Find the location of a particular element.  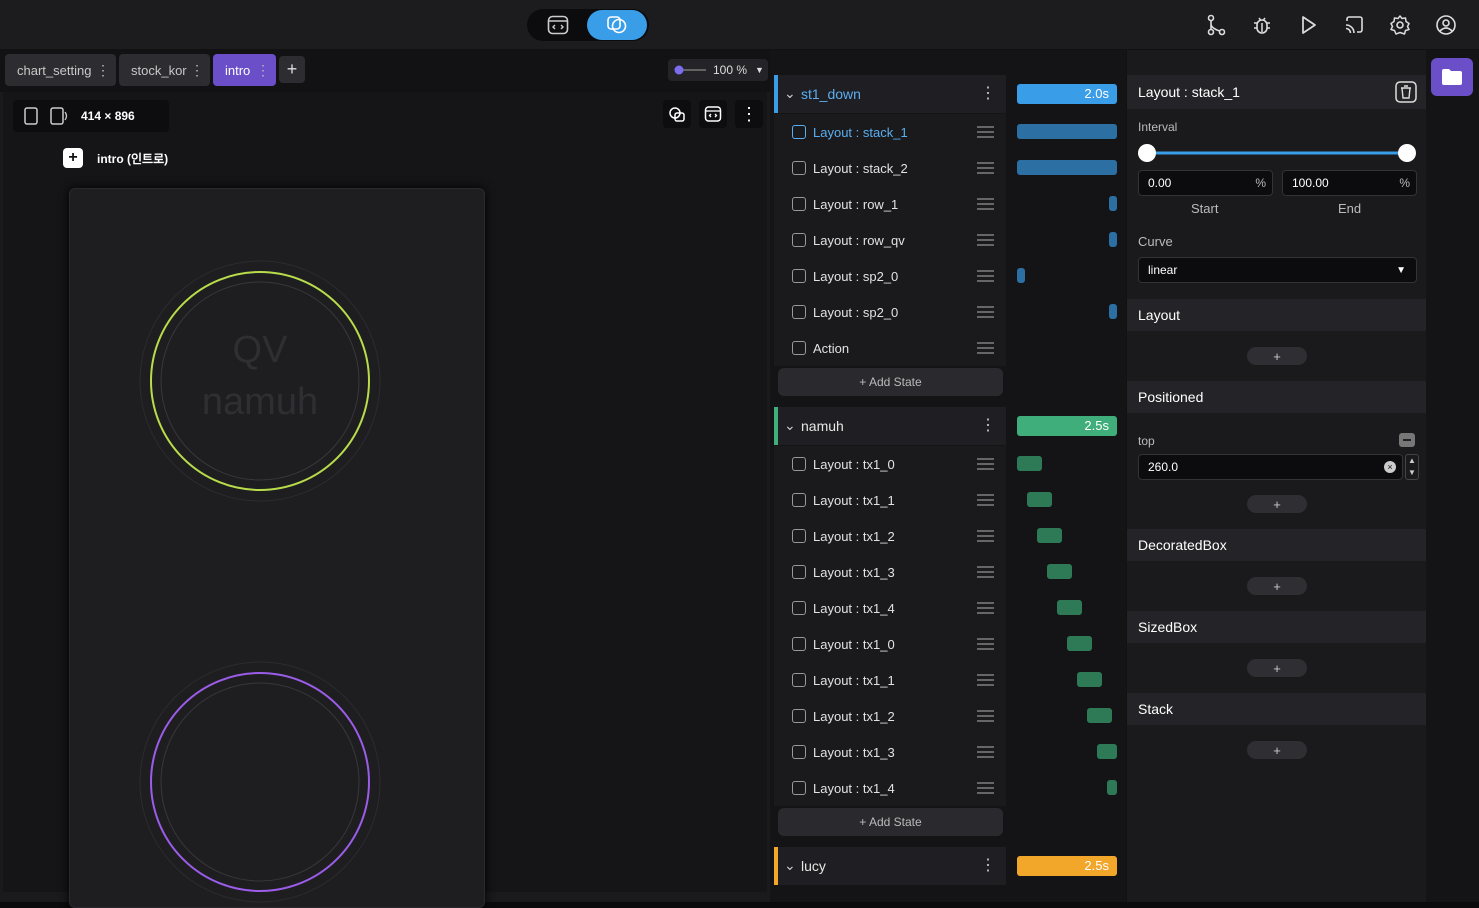

shapes-tool-button is located at coordinates (677, 114).